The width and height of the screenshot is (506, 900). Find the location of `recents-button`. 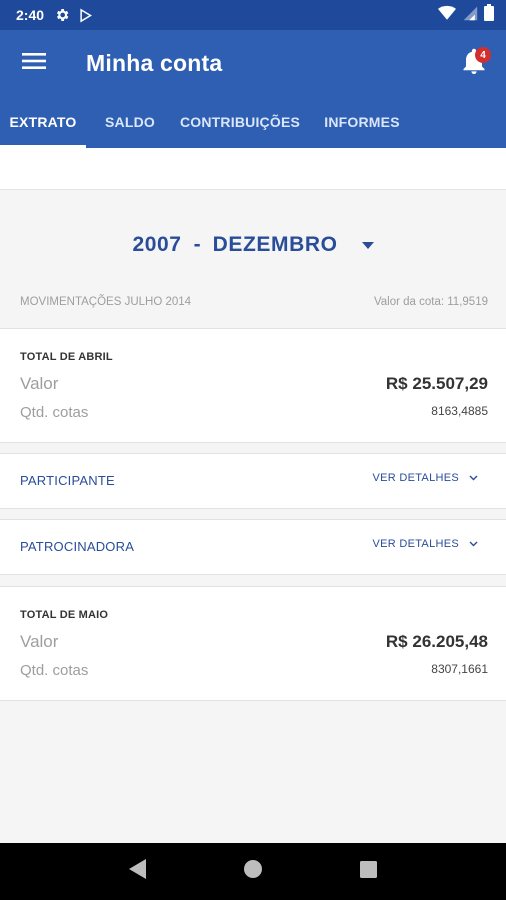

recents-button is located at coordinates (368, 872).